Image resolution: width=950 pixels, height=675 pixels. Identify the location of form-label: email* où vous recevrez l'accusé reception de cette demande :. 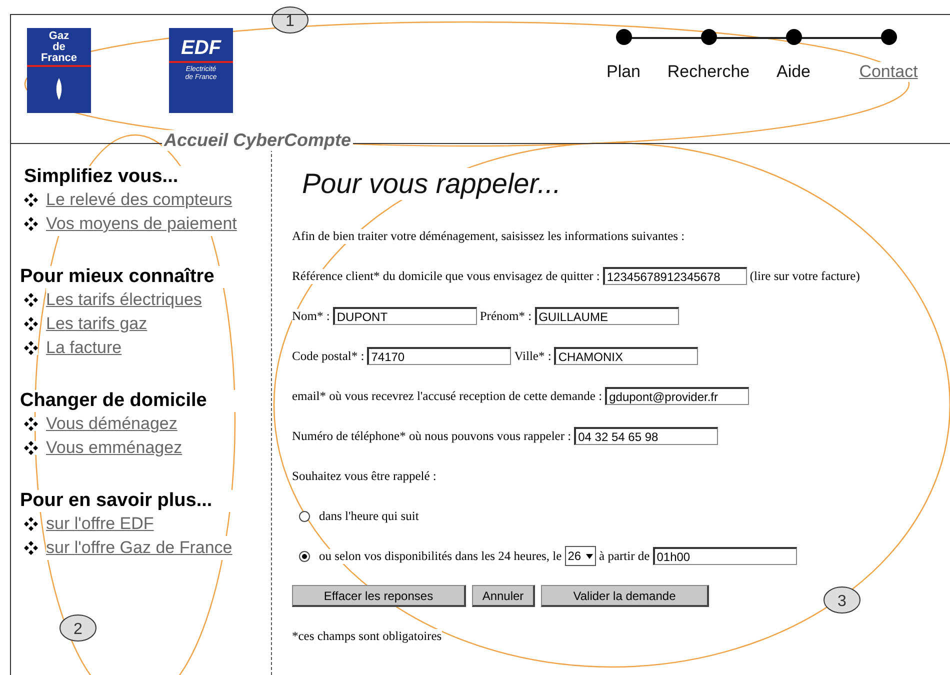
(447, 396).